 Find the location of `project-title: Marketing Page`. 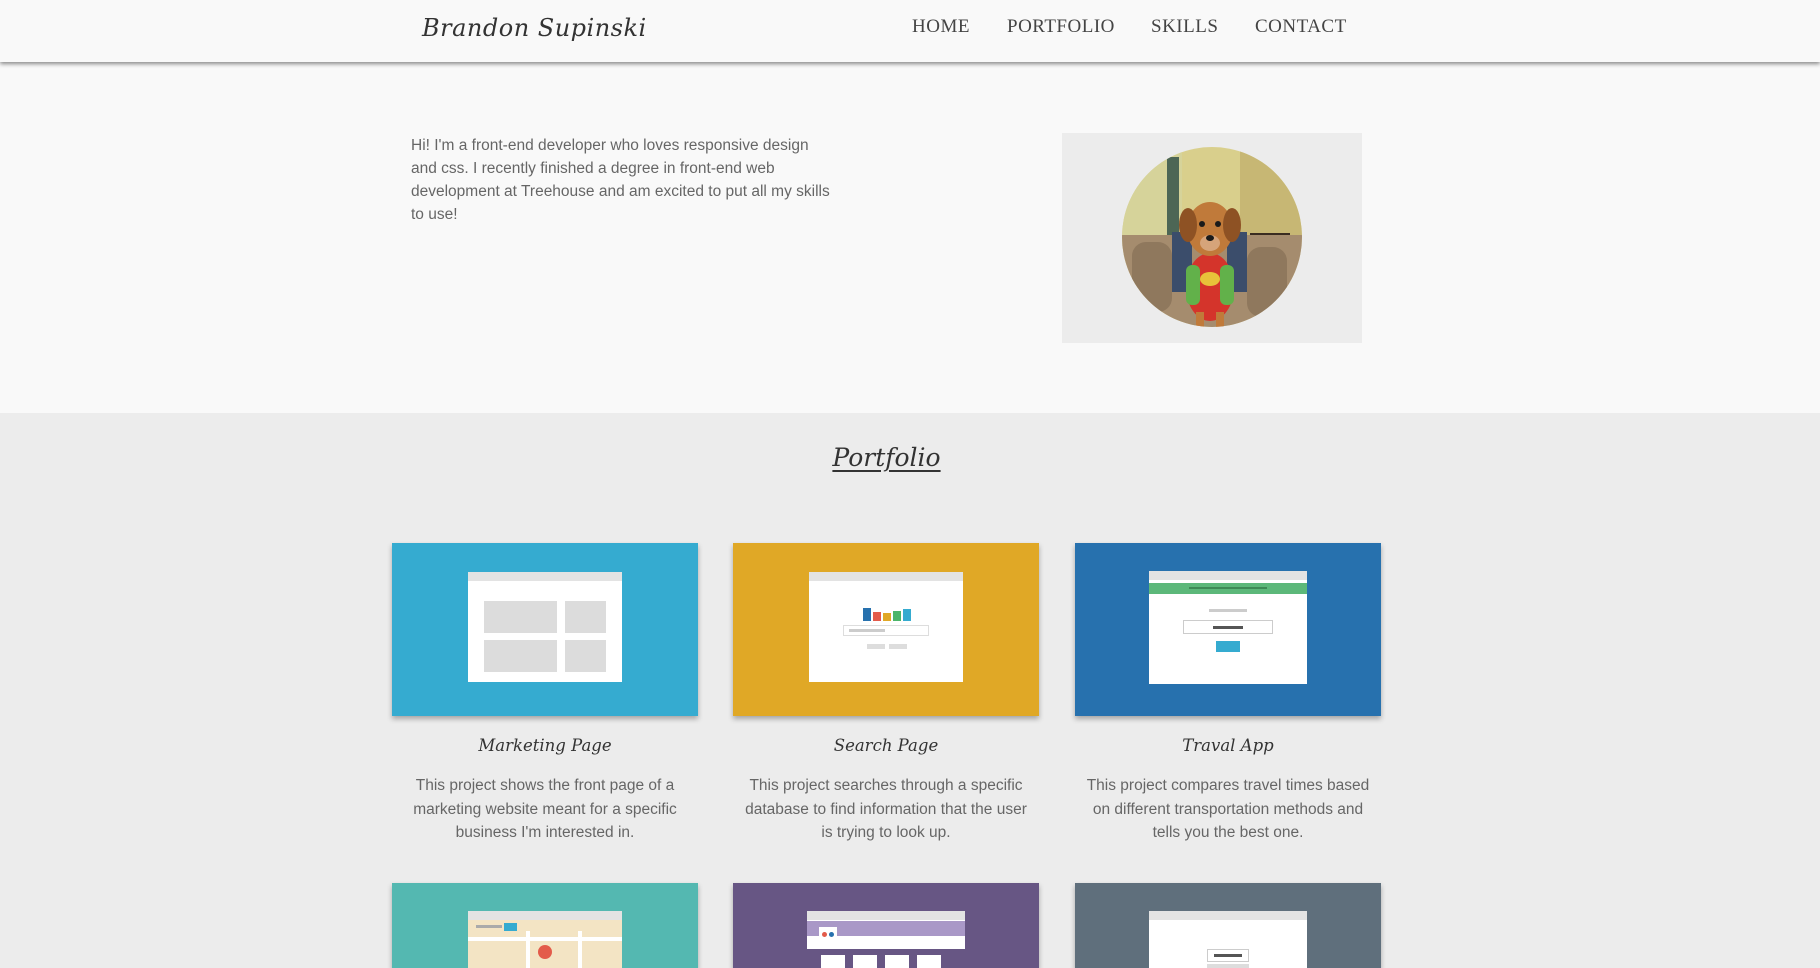

project-title: Marketing Page is located at coordinates (545, 745).